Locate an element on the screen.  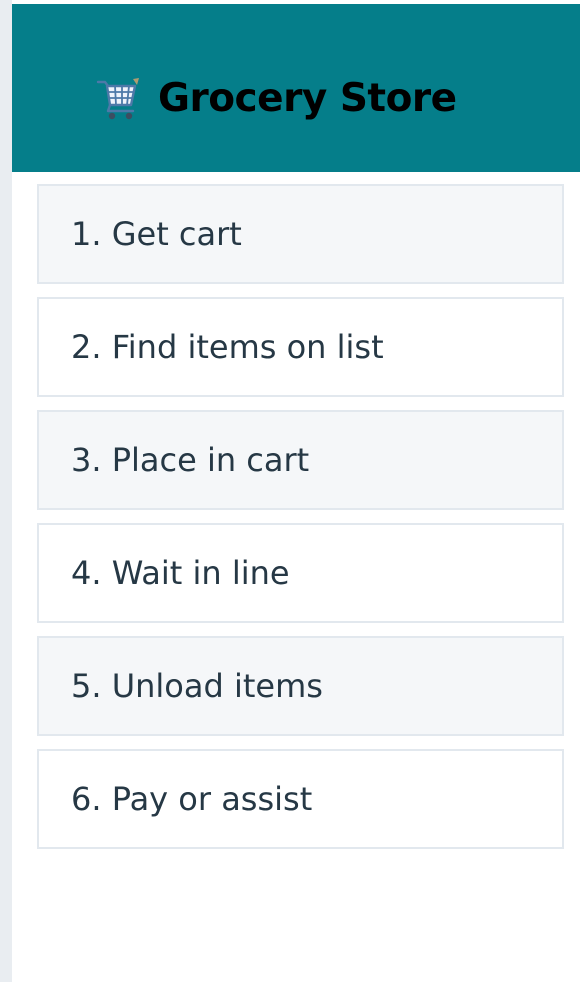
header-title-row: Grocery Store is located at coordinates (275, 98).